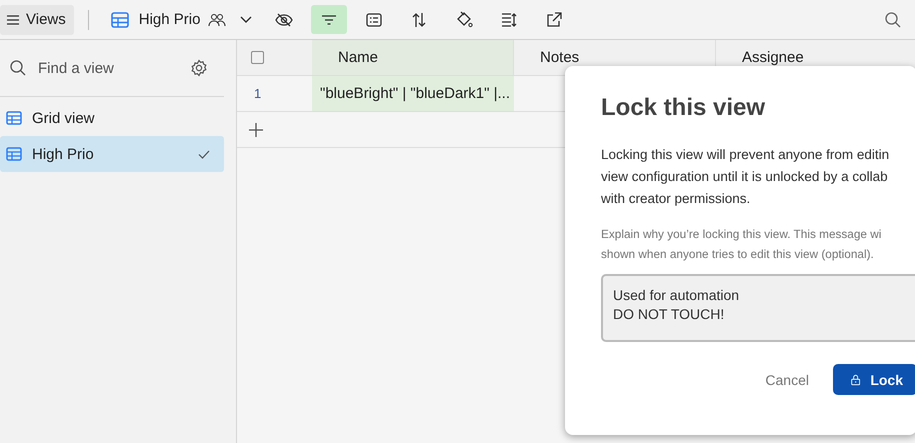  What do you see at coordinates (683, 108) in the screenshot?
I see `dialog-title: Lock this view` at bounding box center [683, 108].